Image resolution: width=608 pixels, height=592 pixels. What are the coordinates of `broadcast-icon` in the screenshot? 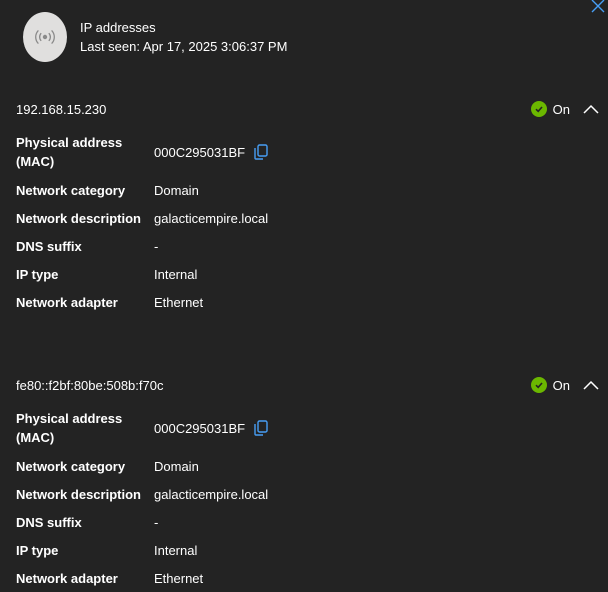 It's located at (45, 37).